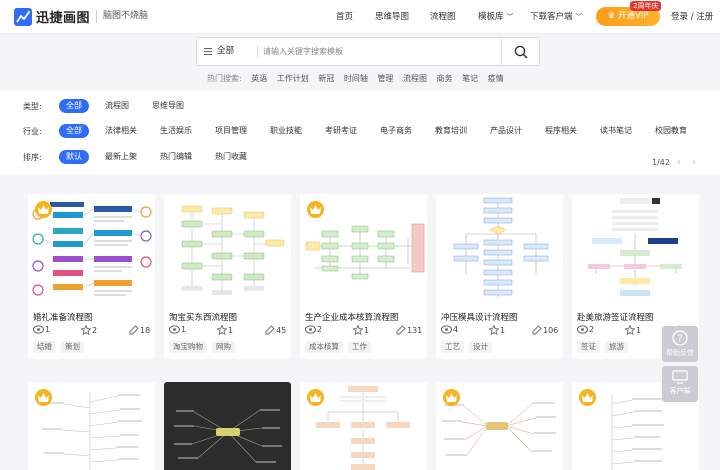 This screenshot has width=720, height=470. Describe the element at coordinates (168, 106) in the screenshot. I see `filter-type-mindmap: 思维导图` at that location.